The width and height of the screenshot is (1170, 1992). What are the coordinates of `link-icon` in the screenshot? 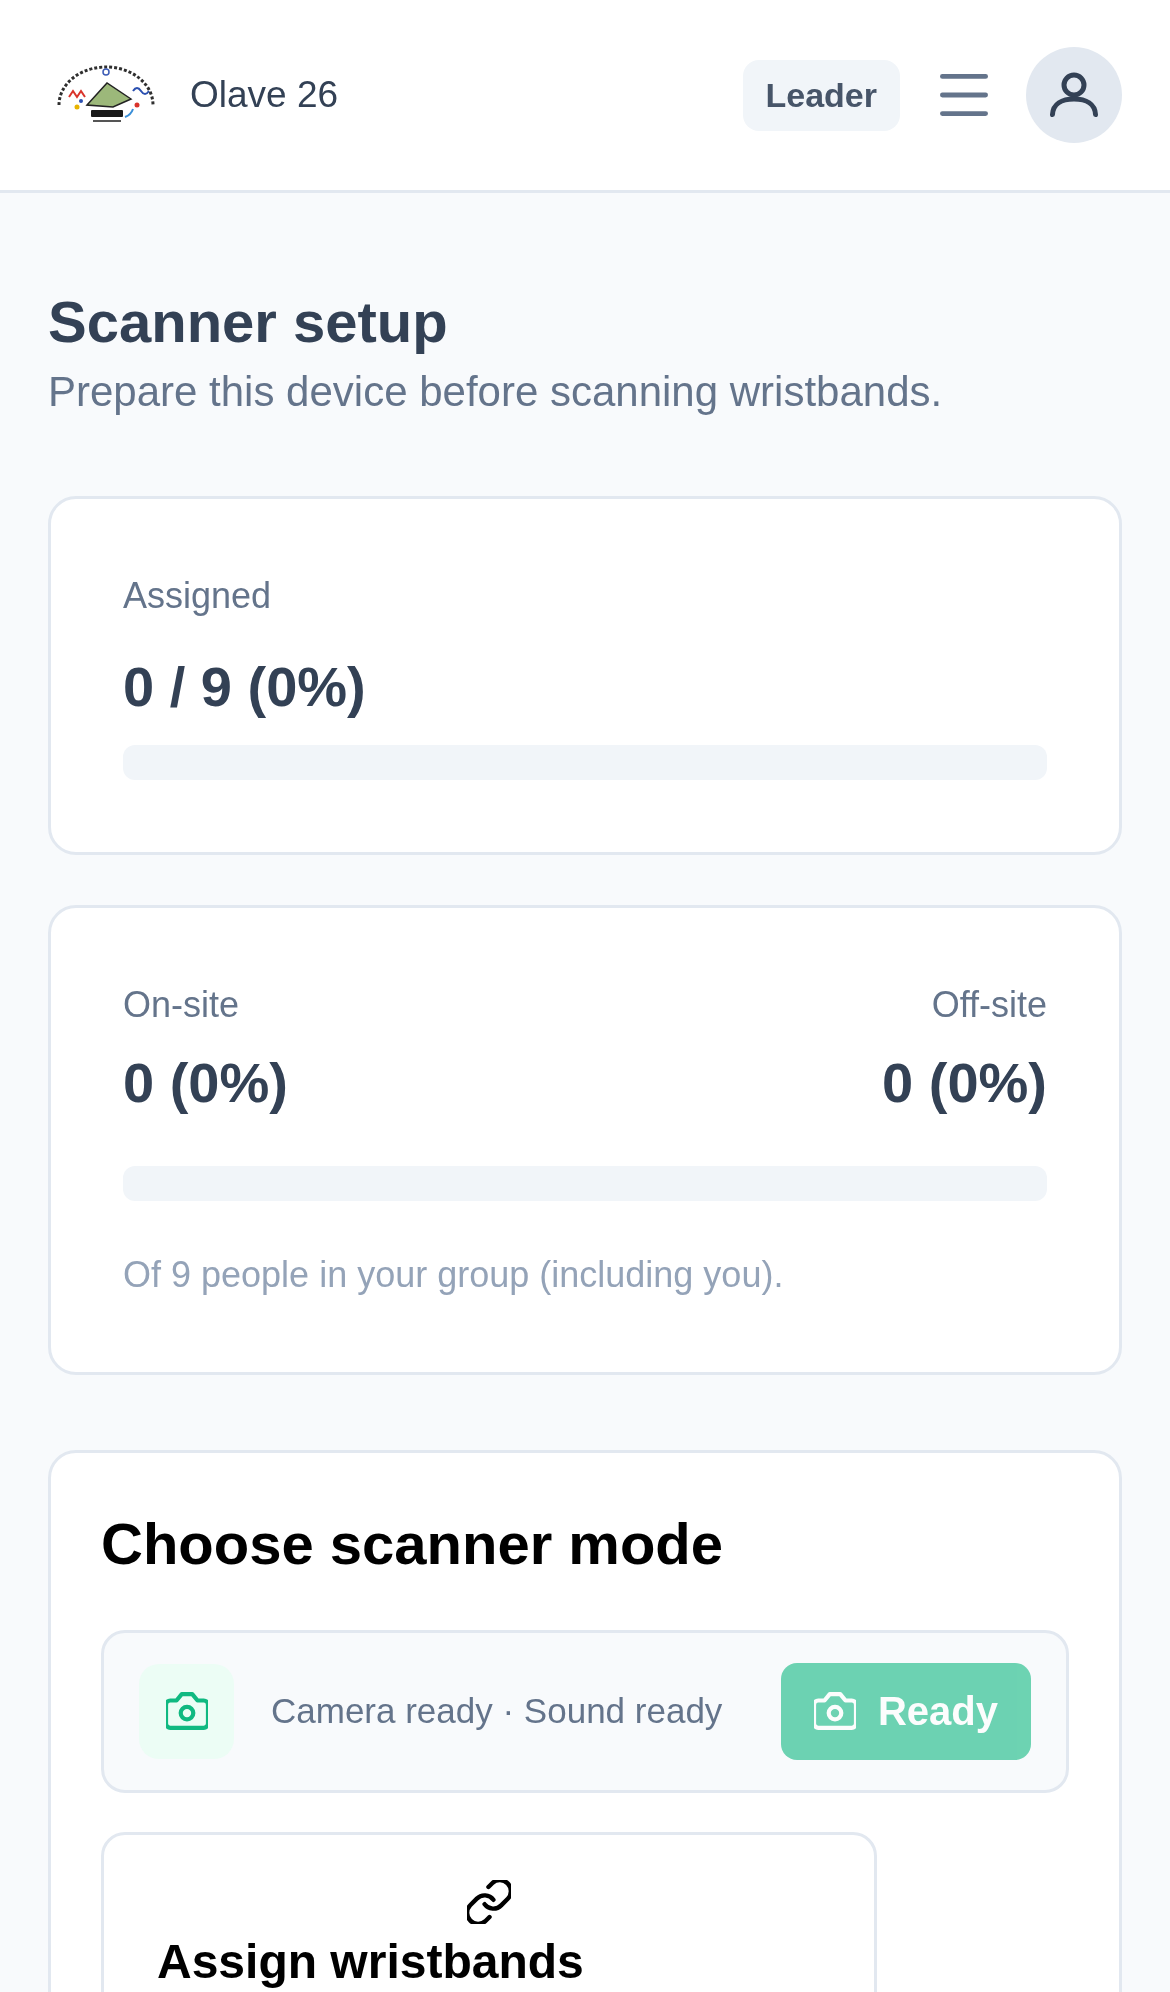 It's located at (489, 1901).